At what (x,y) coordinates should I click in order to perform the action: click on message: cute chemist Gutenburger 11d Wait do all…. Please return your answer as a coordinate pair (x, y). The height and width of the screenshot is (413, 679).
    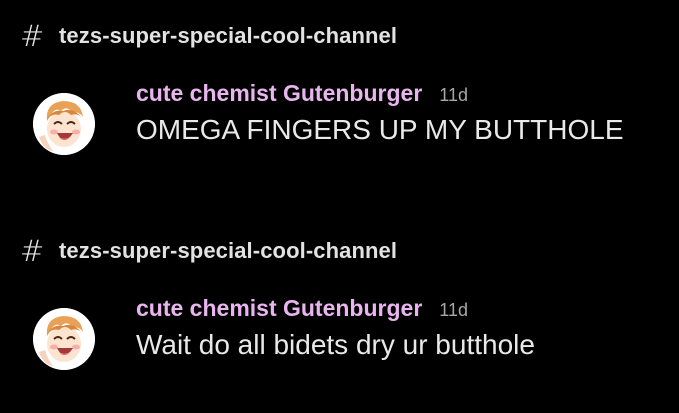
    Looking at the image, I should click on (335, 328).